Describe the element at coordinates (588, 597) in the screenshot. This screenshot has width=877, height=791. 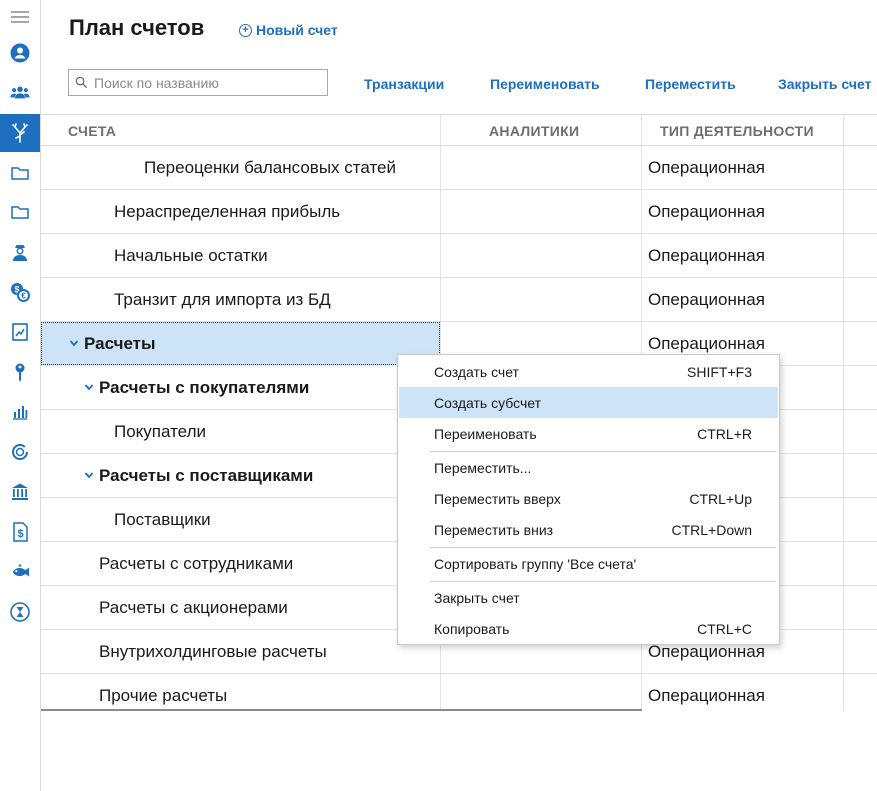
I see `menu-item-close-account: Закрыть счет` at that location.